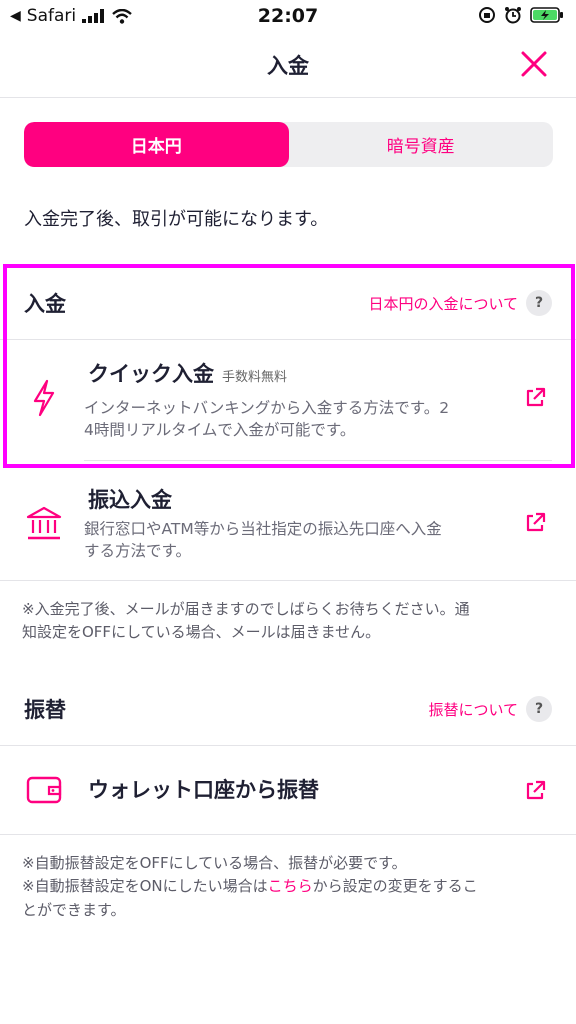 The image size is (576, 1024). I want to click on deposit-section-title: 入金, so click(45, 304).